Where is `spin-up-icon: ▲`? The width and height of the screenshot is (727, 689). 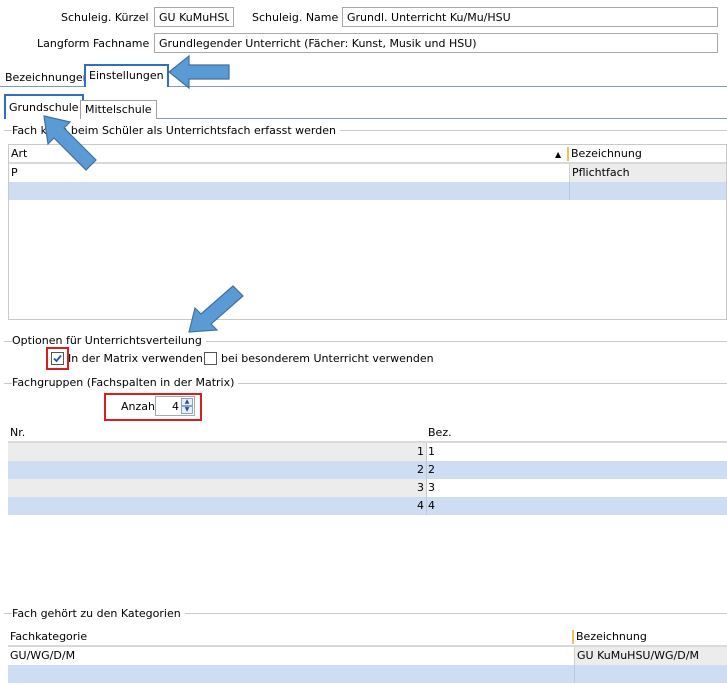 spin-up-icon: ▲ is located at coordinates (187, 402).